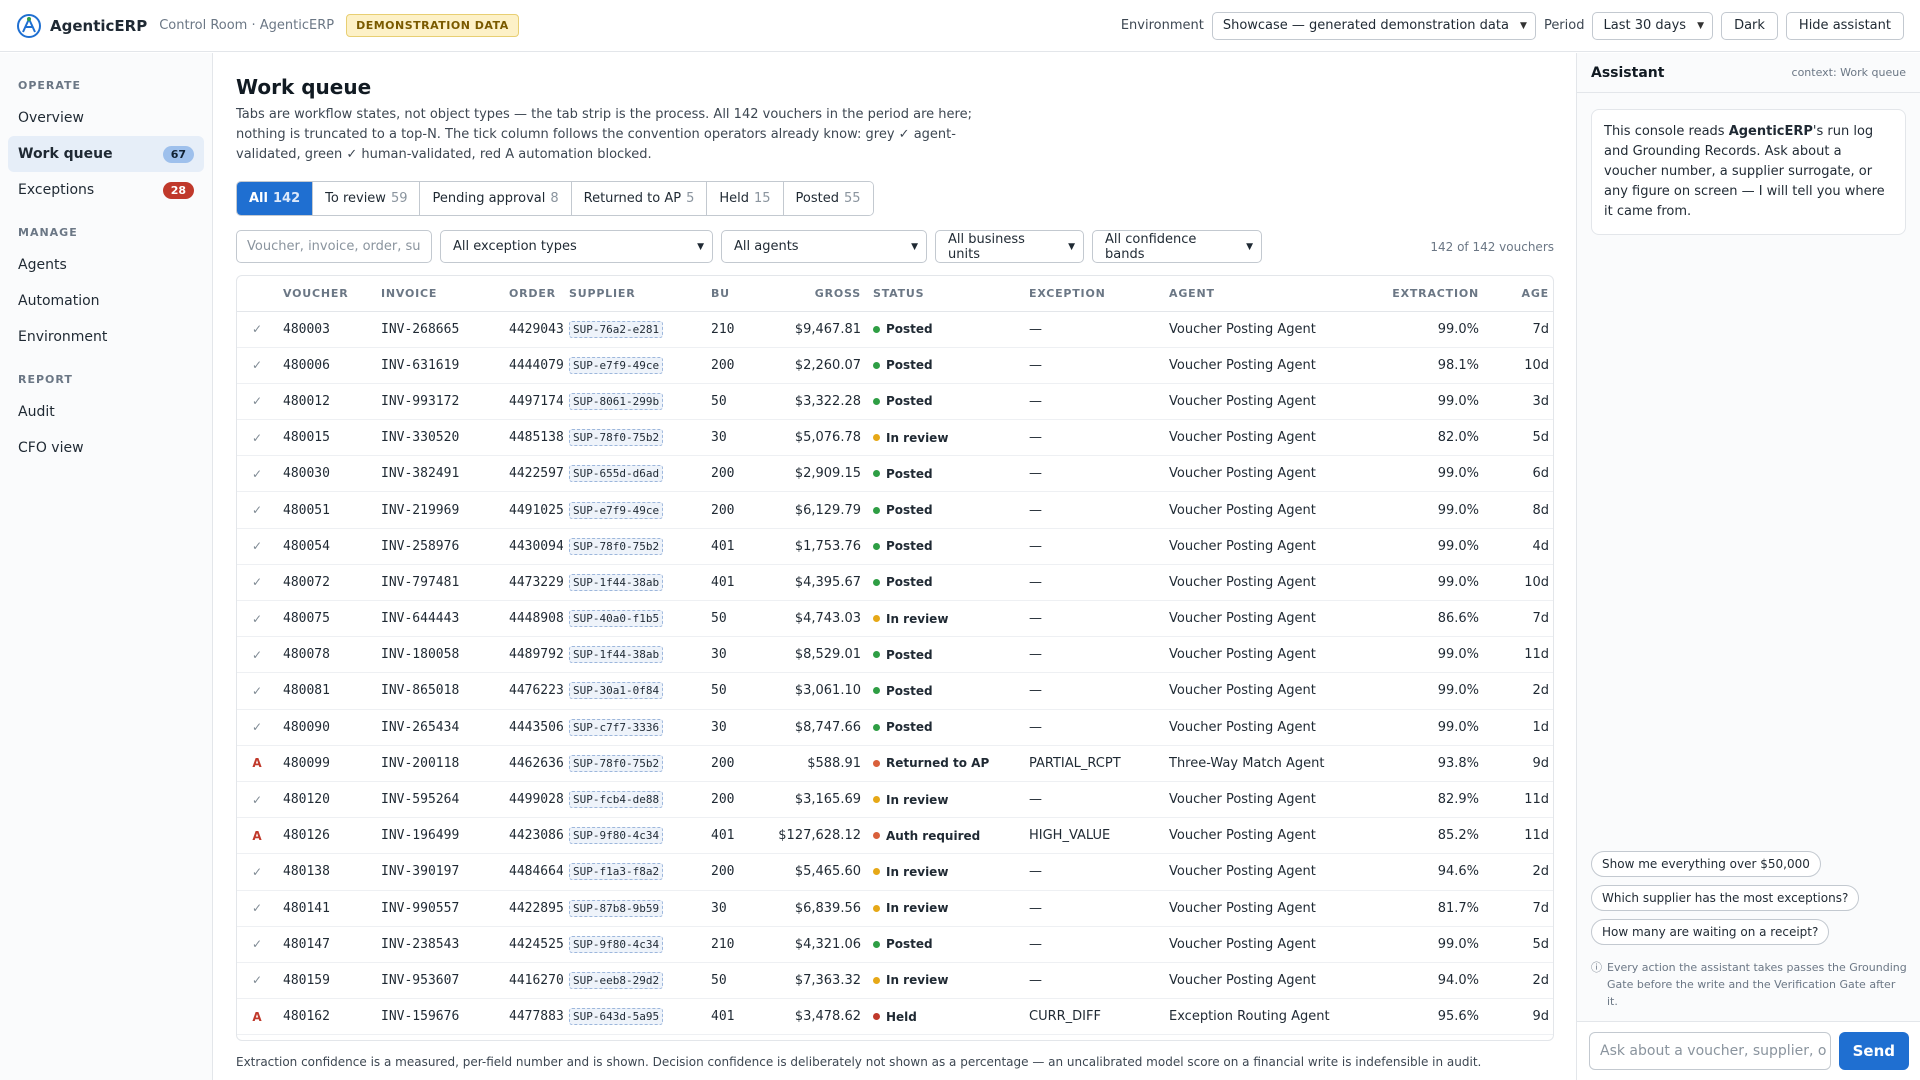  Describe the element at coordinates (814, 763) in the screenshot. I see `cell-gross: $588.91` at that location.